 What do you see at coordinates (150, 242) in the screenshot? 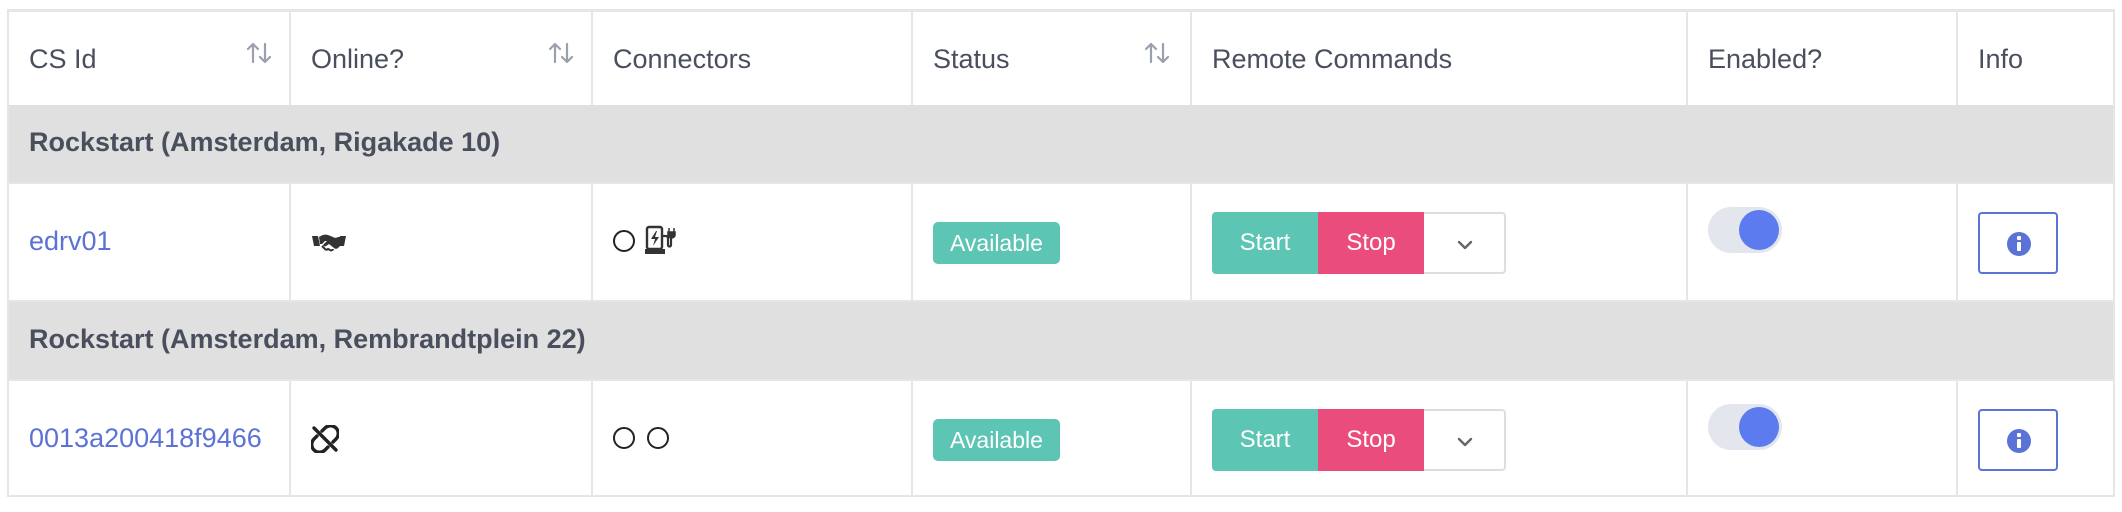
I see `cs-id-cell: edrv01` at bounding box center [150, 242].